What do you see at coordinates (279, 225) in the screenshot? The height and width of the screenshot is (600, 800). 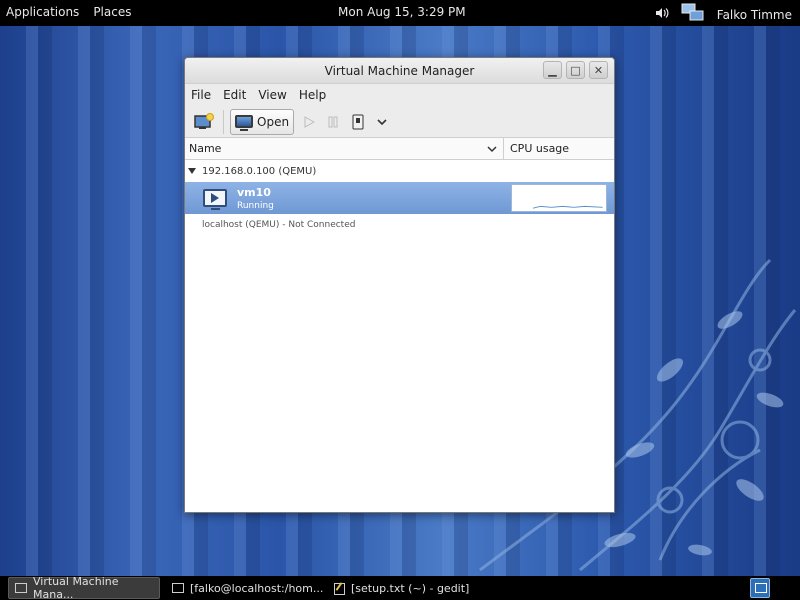 I see `local-connection-label: localhost (QEMU) - Not Connected` at bounding box center [279, 225].